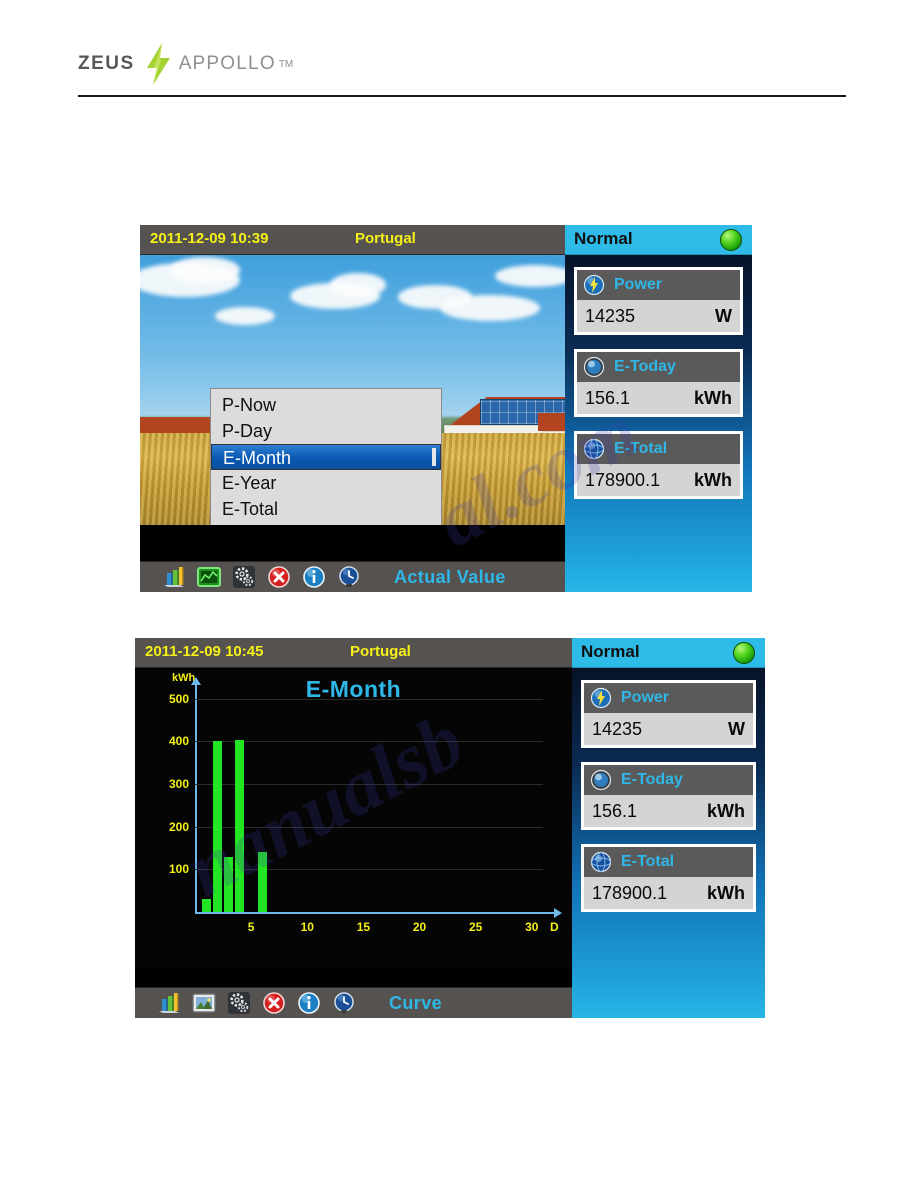  I want to click on menu-item-exit: Exit, so click(326, 523).